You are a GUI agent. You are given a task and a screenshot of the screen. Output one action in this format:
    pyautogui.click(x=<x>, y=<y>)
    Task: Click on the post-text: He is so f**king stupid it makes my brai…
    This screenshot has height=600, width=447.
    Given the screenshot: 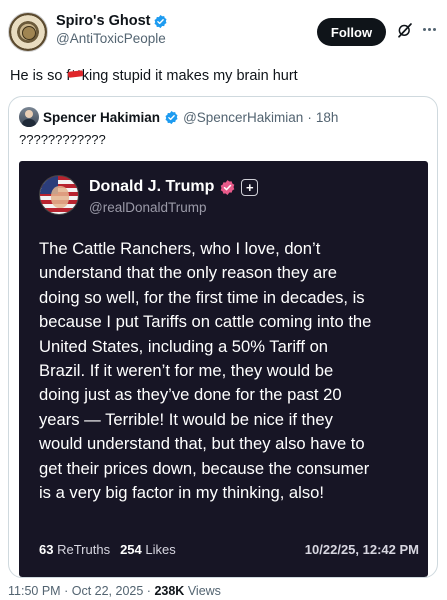 What is the action you would take?
    pyautogui.click(x=154, y=76)
    